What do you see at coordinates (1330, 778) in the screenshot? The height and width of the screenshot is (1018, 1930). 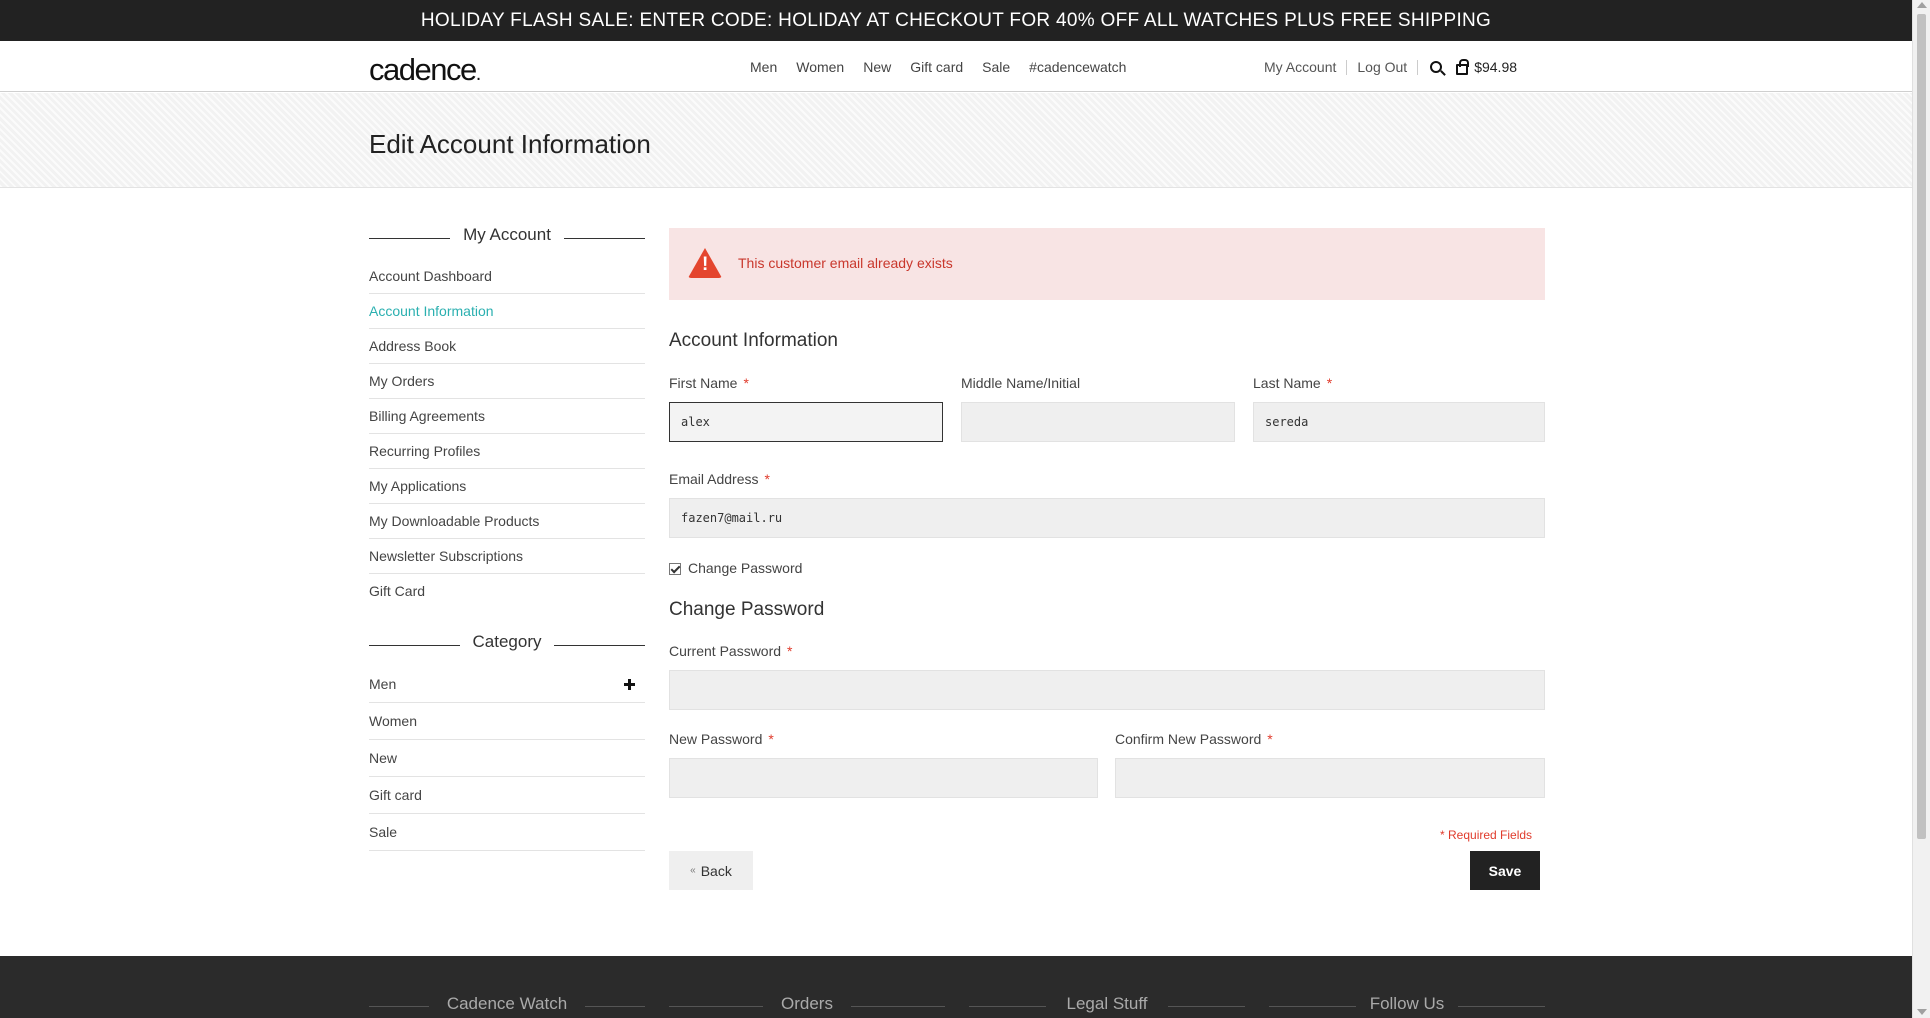 I see `confirm-password-field` at bounding box center [1330, 778].